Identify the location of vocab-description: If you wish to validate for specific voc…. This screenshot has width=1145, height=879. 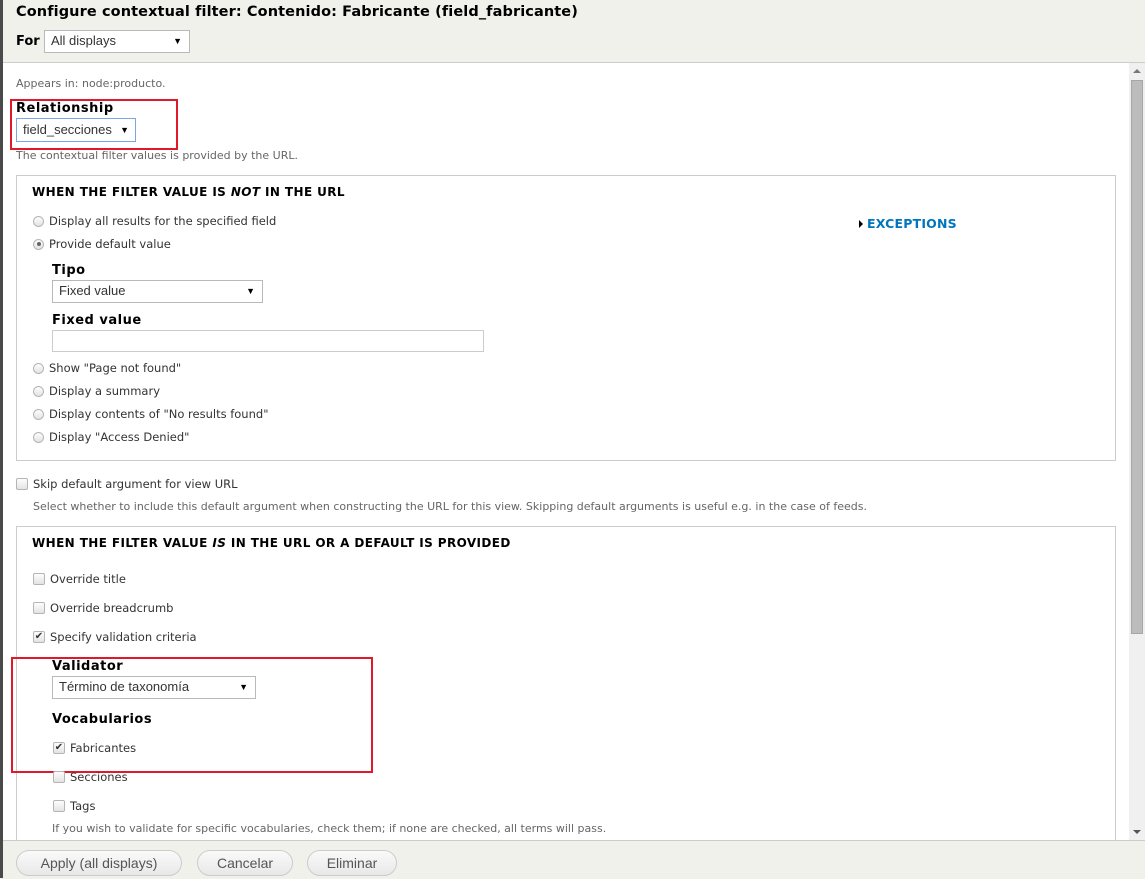
(329, 828).